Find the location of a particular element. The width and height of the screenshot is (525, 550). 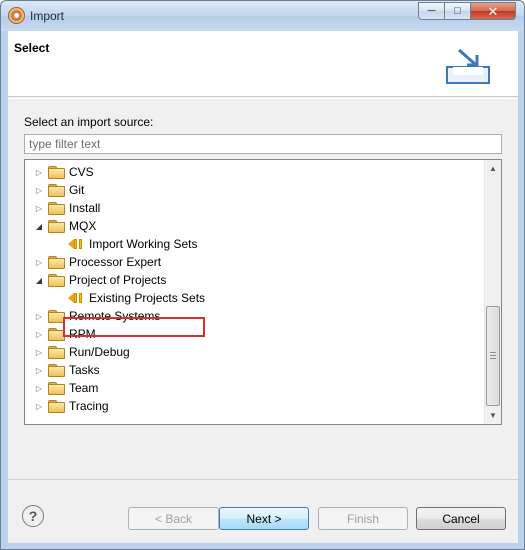

tree-item-label: CVS is located at coordinates (81, 172).